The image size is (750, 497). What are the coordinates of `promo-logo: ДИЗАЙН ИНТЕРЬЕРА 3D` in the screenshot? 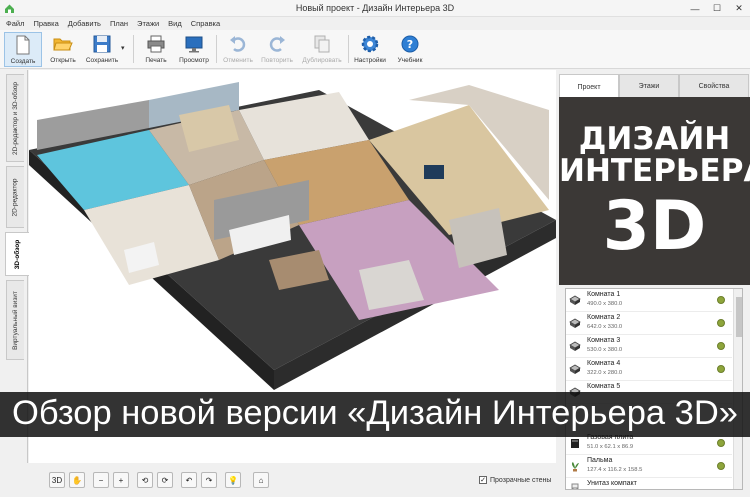 It's located at (654, 191).